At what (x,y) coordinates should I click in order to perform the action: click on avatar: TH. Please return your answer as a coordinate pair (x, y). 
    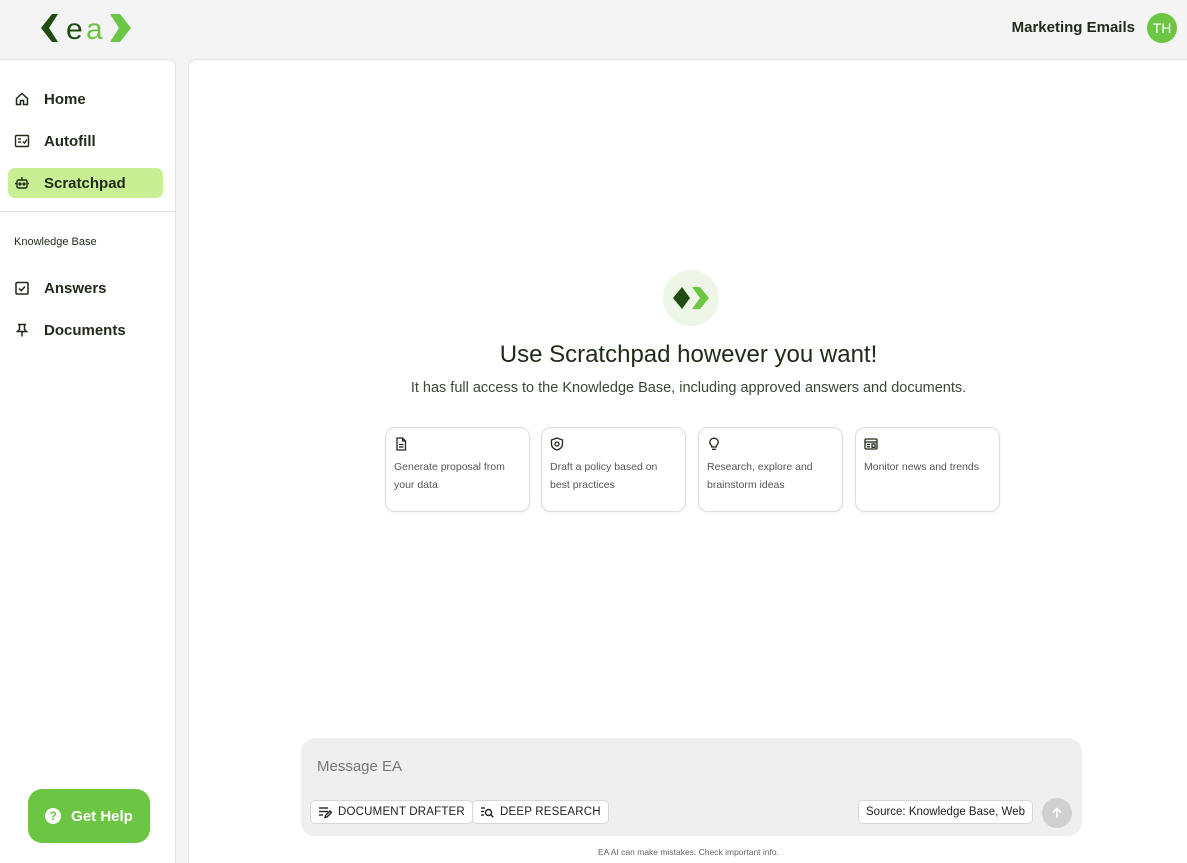
    Looking at the image, I should click on (1162, 28).